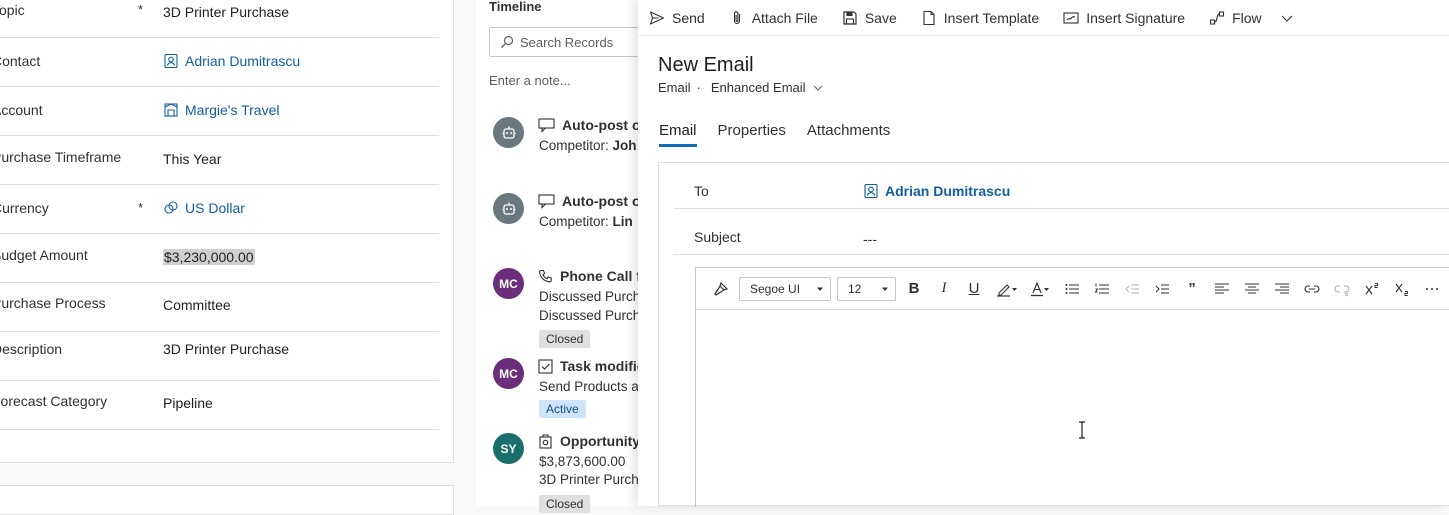 Image resolution: width=1449 pixels, height=515 pixels. Describe the element at coordinates (721, 289) in the screenshot. I see `format-painter-button` at that location.